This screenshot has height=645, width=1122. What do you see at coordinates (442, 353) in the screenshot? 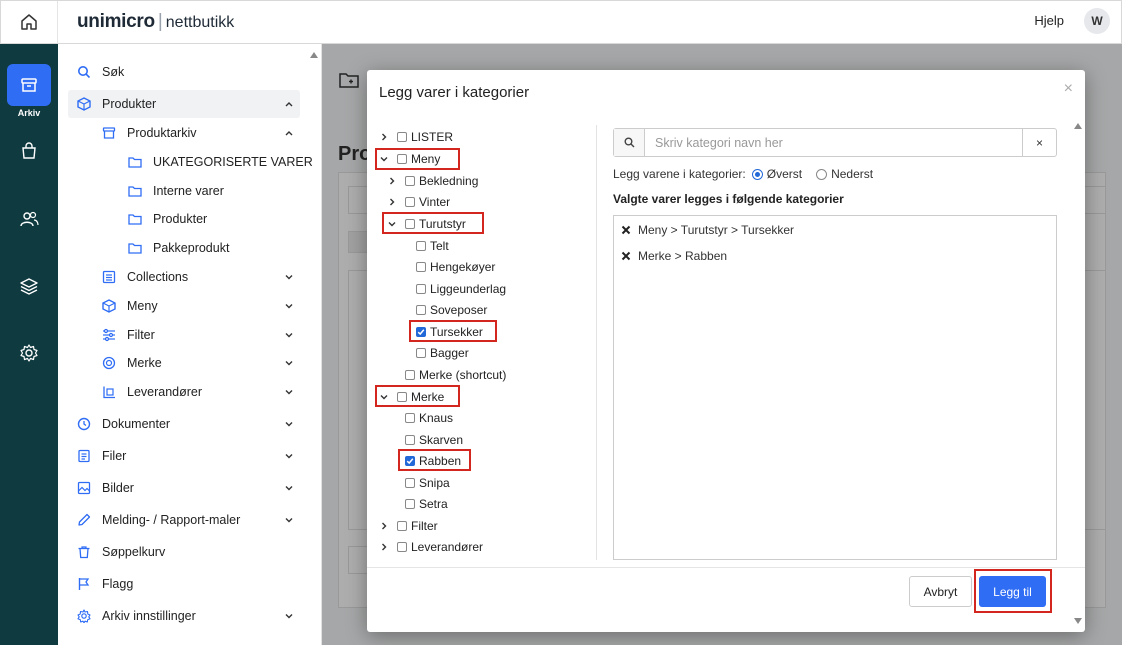
I see `tree-node-bagger: Bagger` at bounding box center [442, 353].